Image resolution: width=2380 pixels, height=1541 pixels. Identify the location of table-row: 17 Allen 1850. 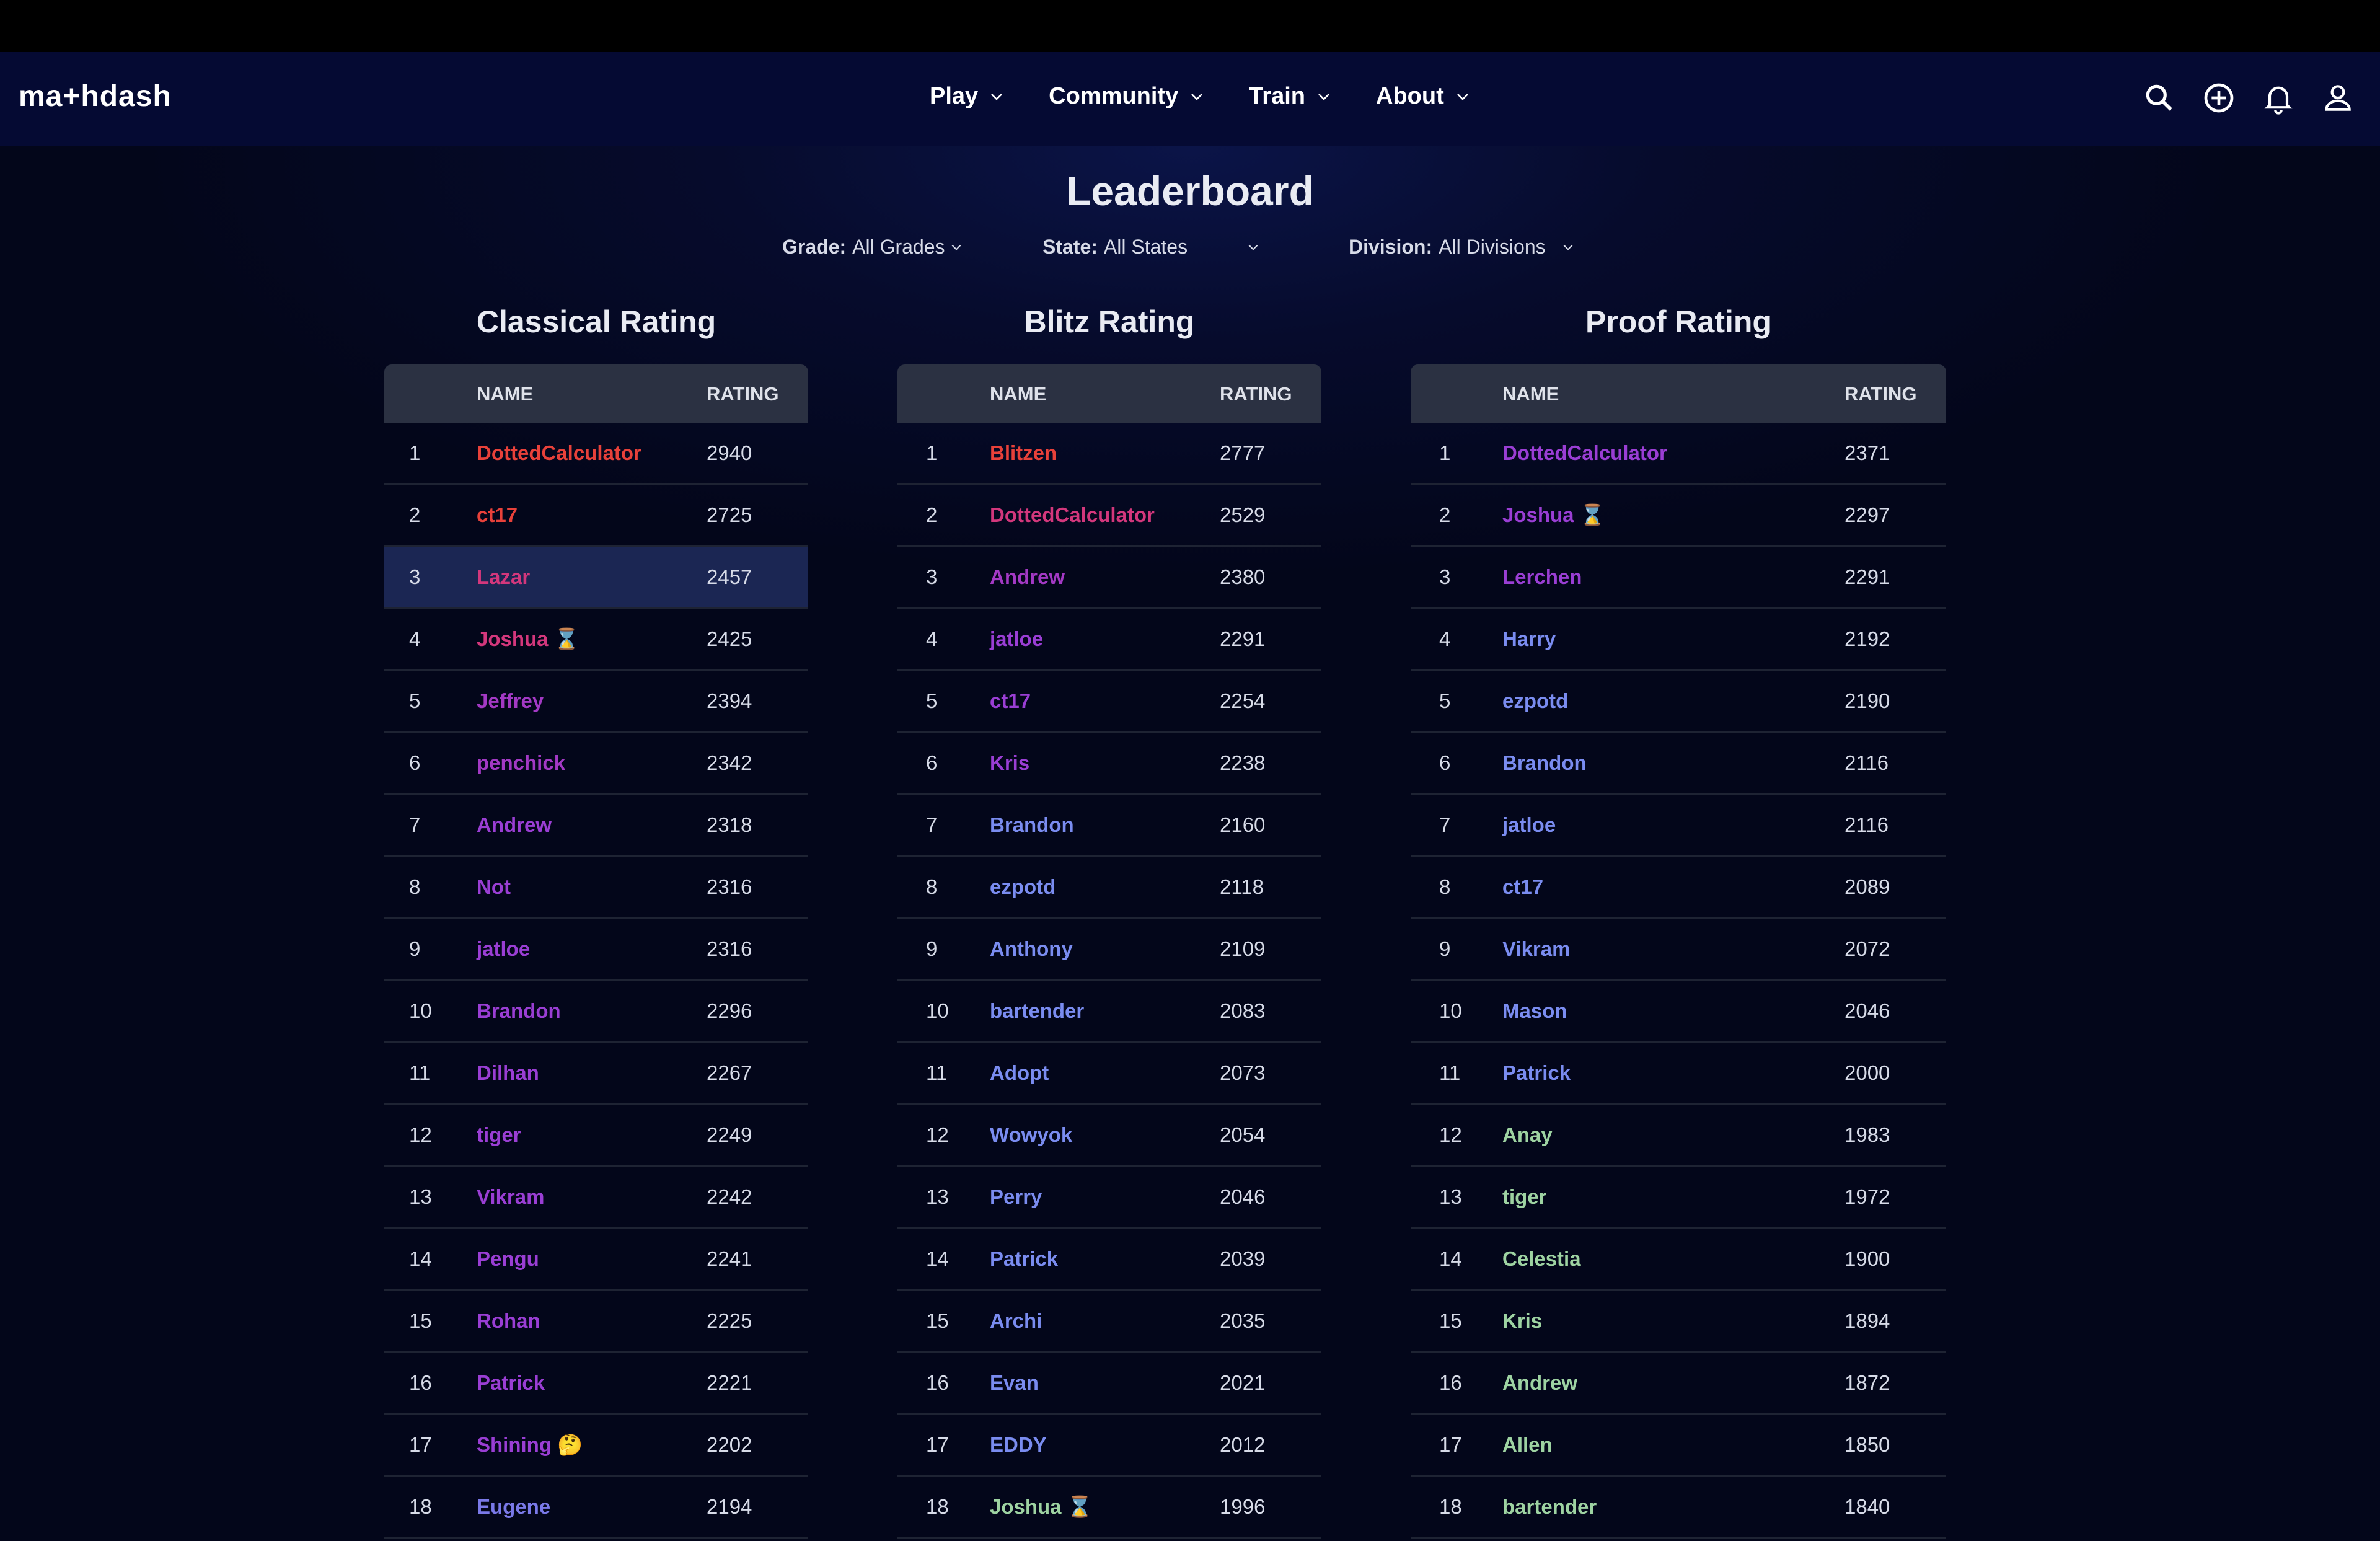
(1678, 1446).